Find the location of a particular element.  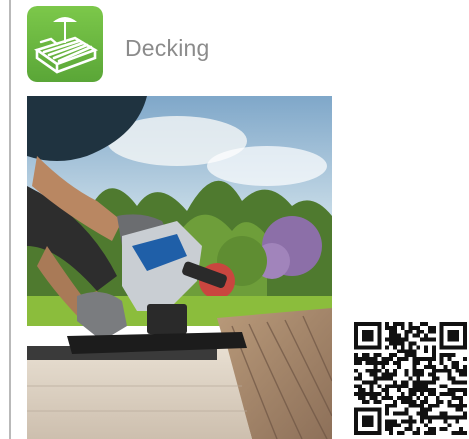

qr-code-icon is located at coordinates (410, 378).